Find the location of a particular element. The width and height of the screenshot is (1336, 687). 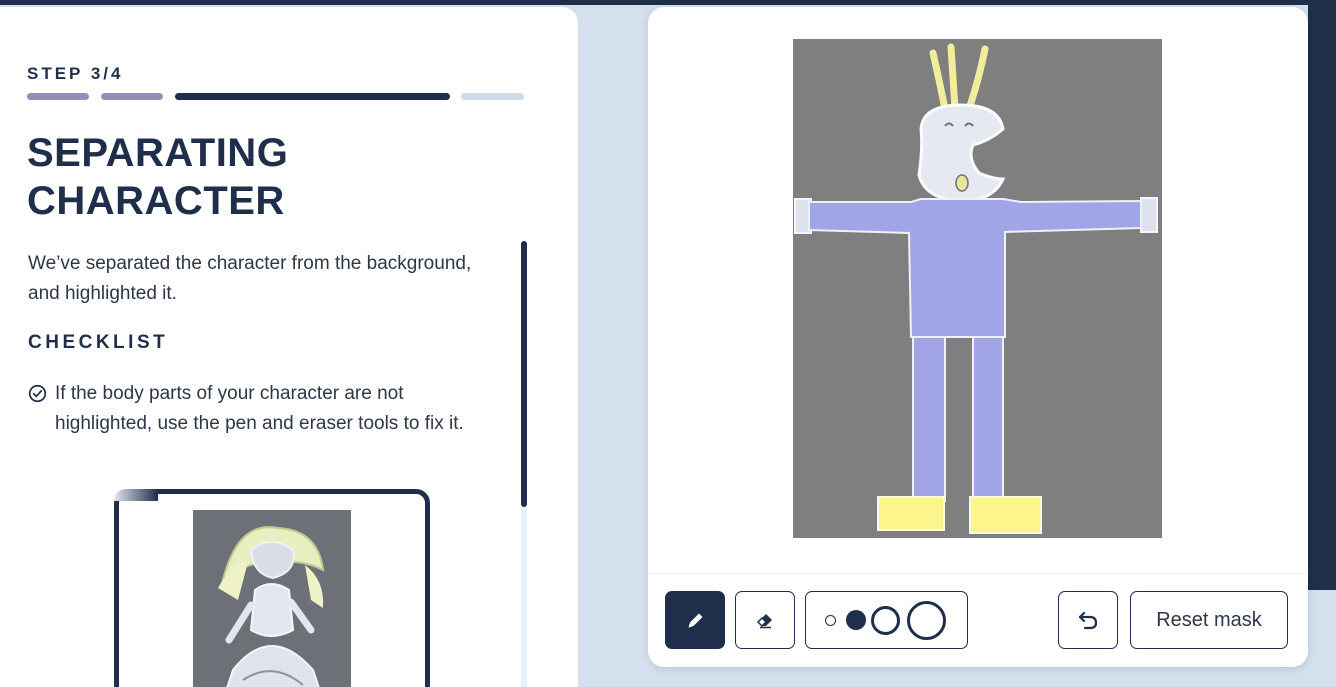

reset-mask-button: Reset mask is located at coordinates (1209, 620).